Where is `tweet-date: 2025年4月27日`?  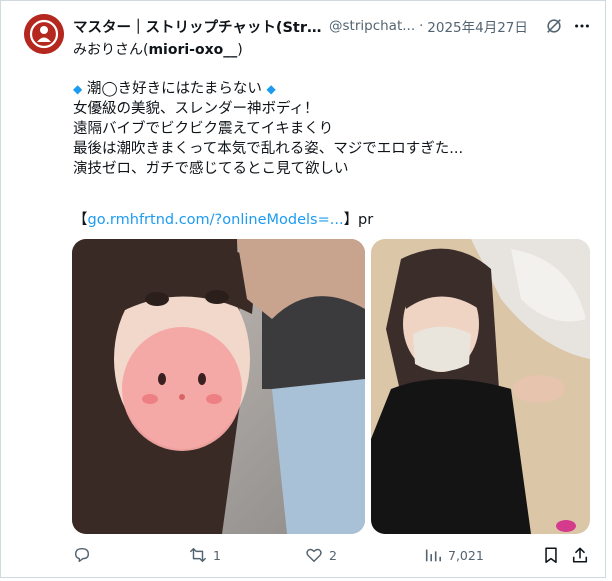 tweet-date: 2025年4月27日 is located at coordinates (477, 26).